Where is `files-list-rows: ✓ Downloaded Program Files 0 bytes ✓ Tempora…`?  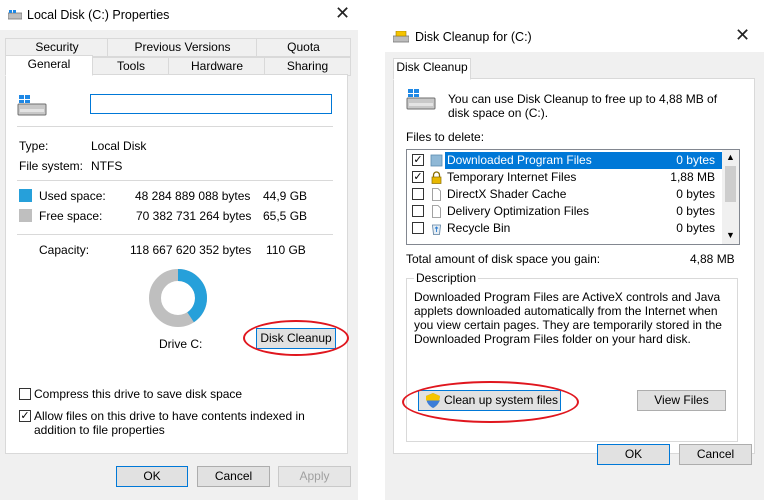 files-list-rows: ✓ Downloaded Program Files 0 bytes ✓ Tempora… is located at coordinates (566, 197).